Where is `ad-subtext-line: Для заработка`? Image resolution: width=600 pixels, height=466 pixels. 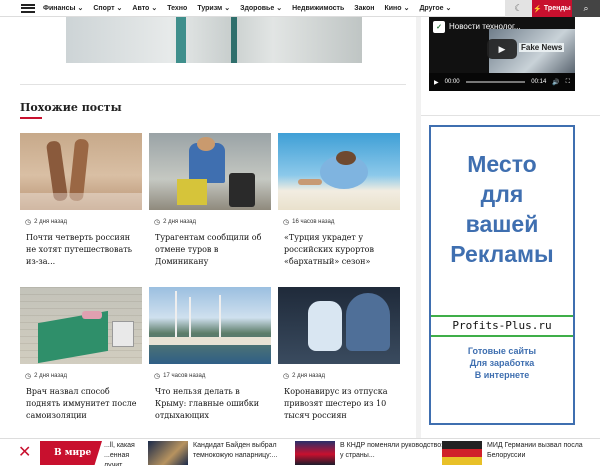
ad-subtext-line: Для заработка is located at coordinates (502, 363).